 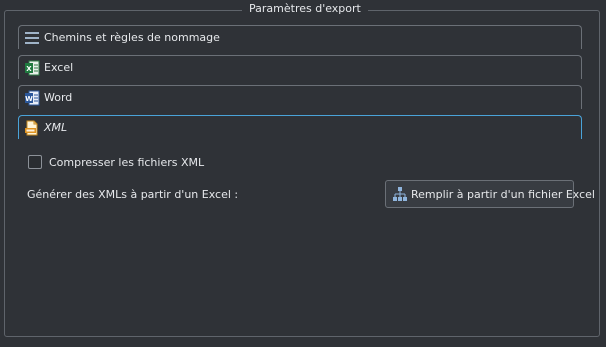 What do you see at coordinates (56, 127) in the screenshot?
I see `section-label-xml: XML` at bounding box center [56, 127].